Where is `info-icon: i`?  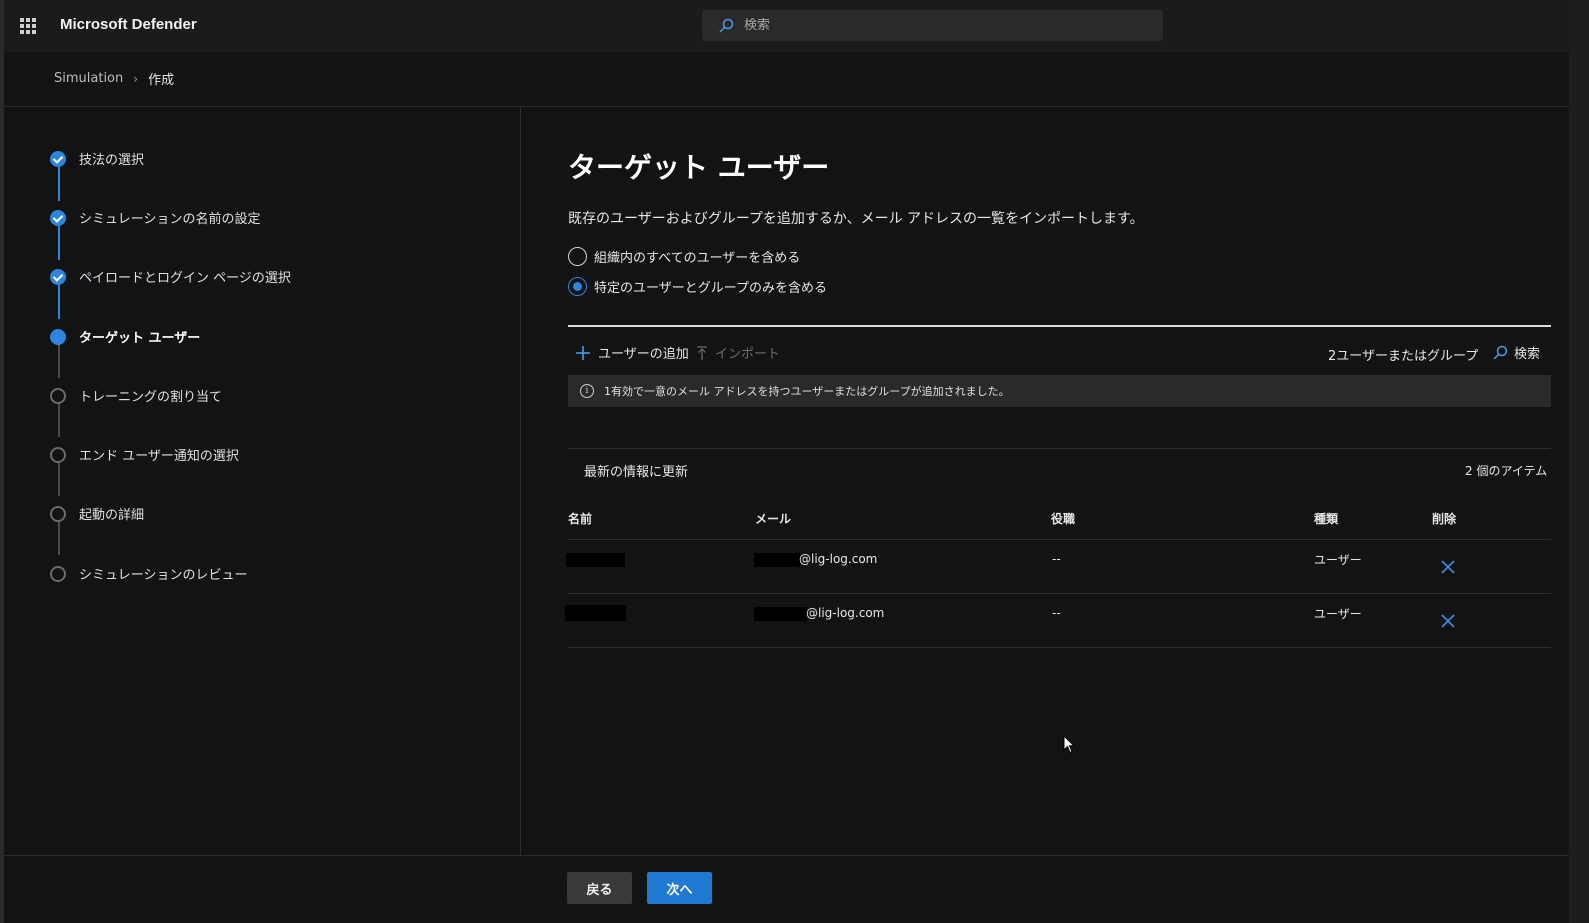
info-icon: i is located at coordinates (587, 391).